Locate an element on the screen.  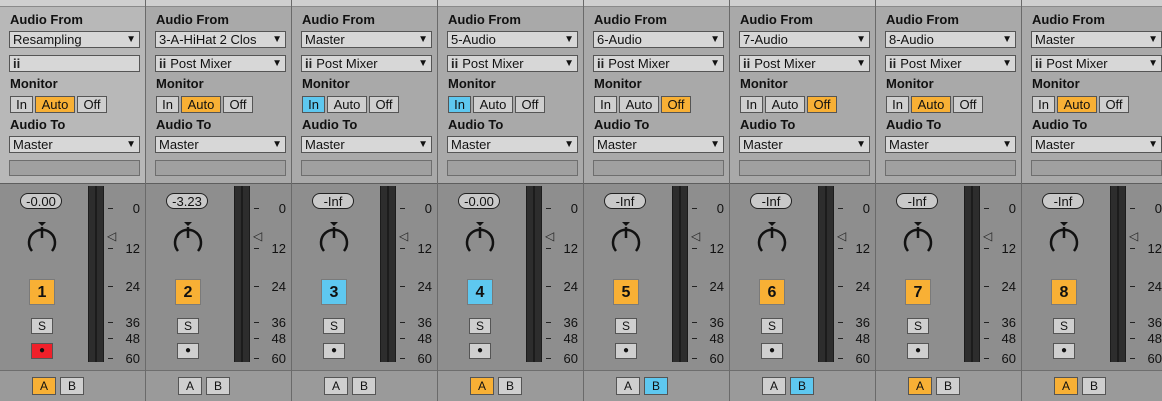
track-activator-button: 8 is located at coordinates (1064, 292).